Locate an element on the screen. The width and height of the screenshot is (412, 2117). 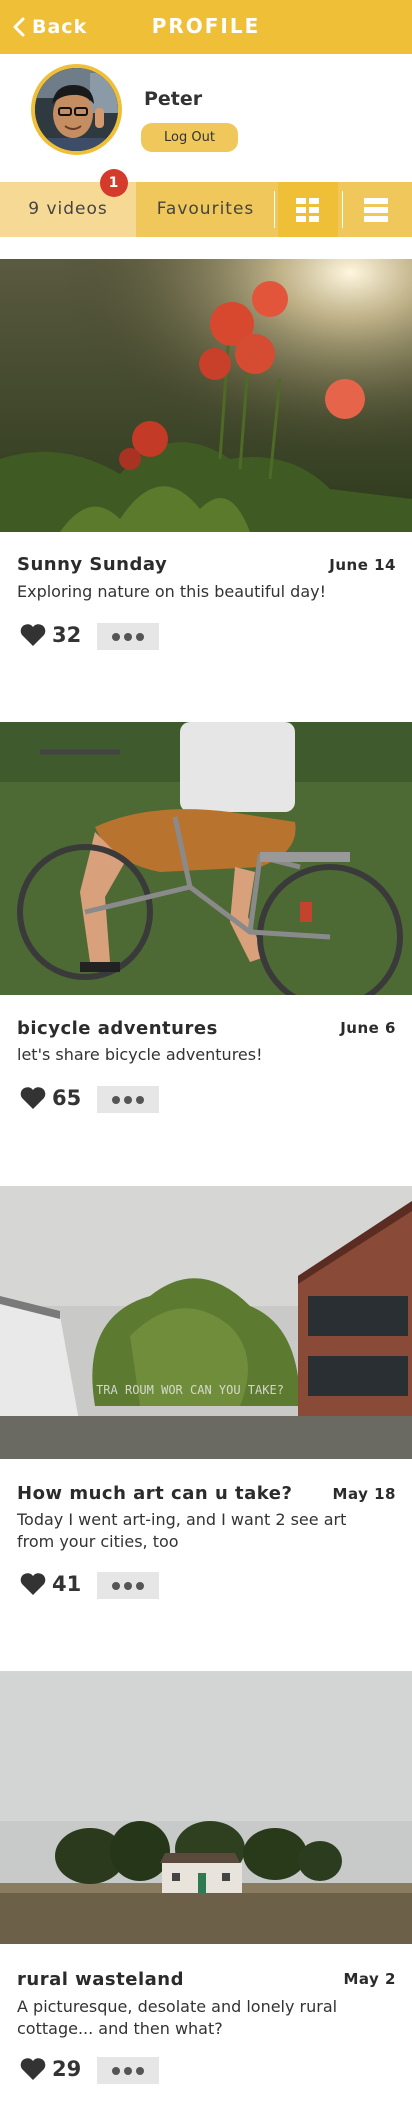
avatar is located at coordinates (76, 109).